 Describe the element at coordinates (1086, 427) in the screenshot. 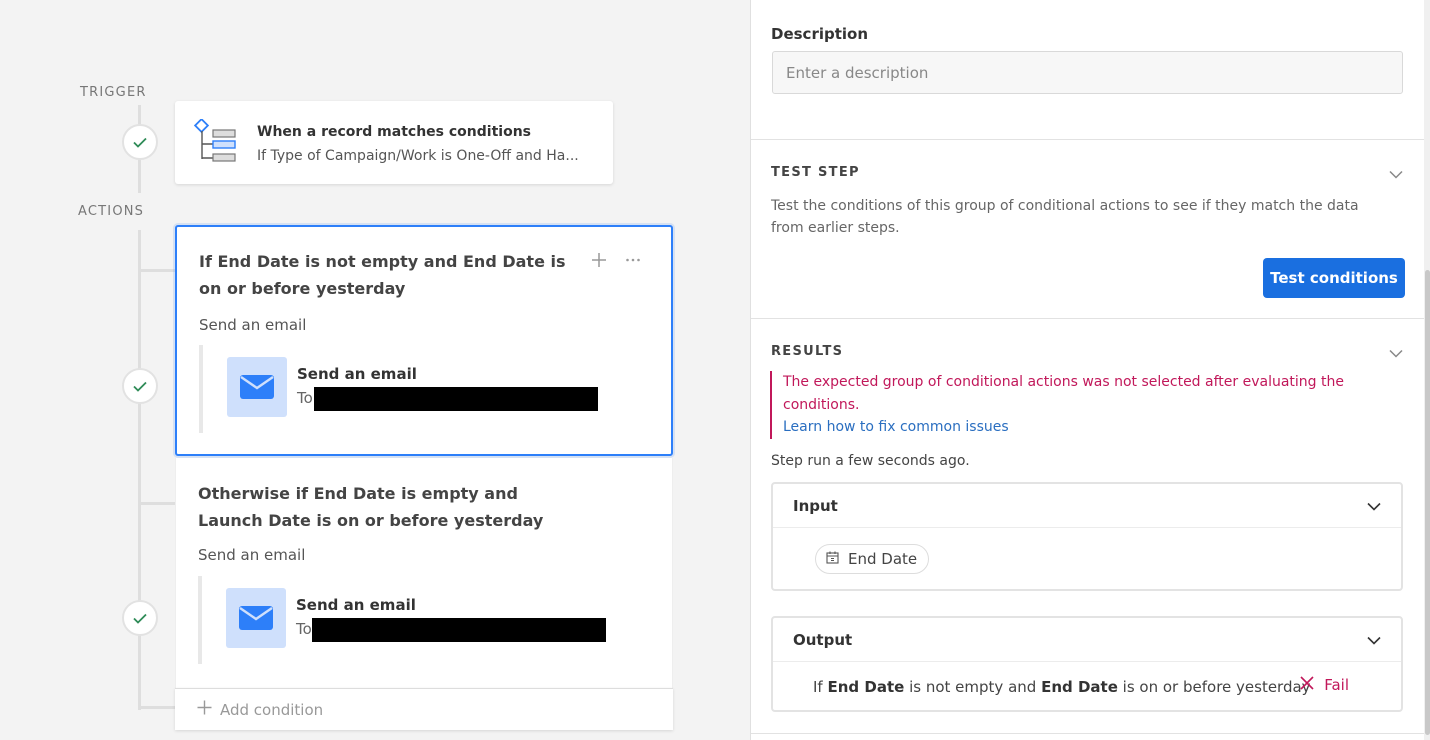

I see `help-link: Learn how to fix common issues` at that location.